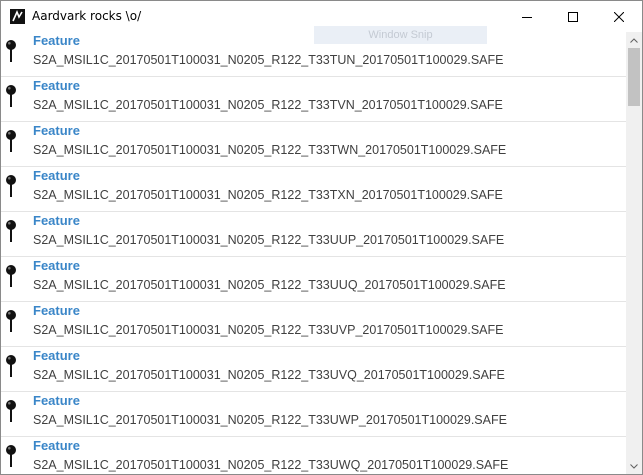 The height and width of the screenshot is (475, 643). I want to click on chevron-down-icon, so click(634, 466).